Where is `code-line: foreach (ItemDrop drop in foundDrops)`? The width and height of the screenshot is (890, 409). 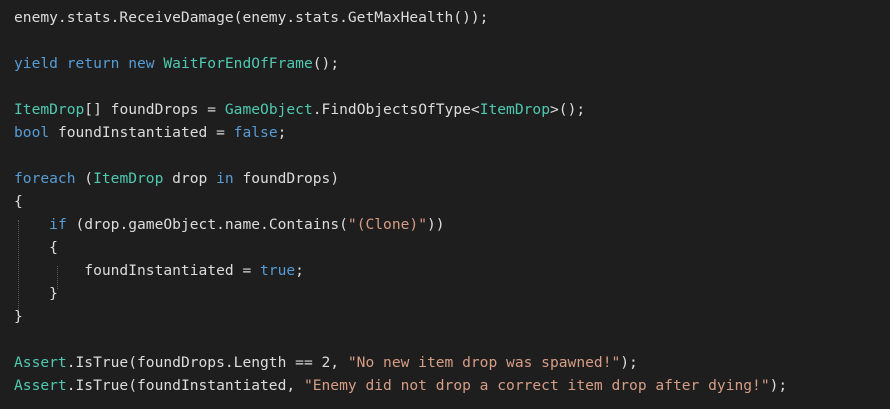 code-line: foreach (ItemDrop drop in foundDrops) is located at coordinates (176, 178).